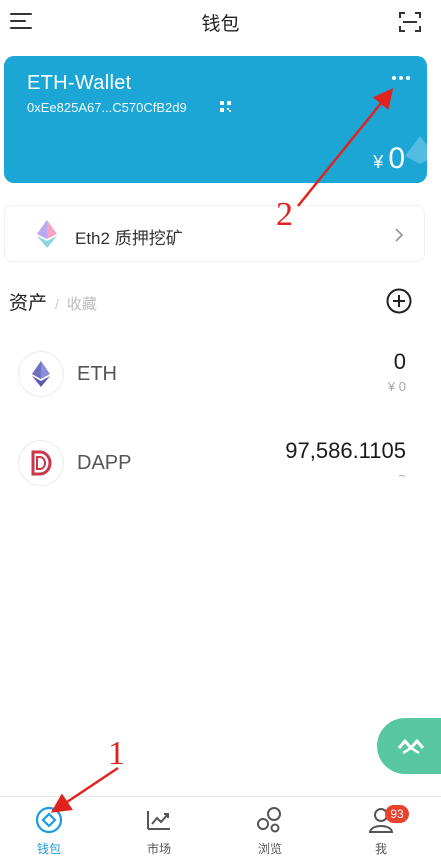 Image resolution: width=441 pixels, height=863 pixels. What do you see at coordinates (381, 833) in the screenshot?
I see `nav-me: 我 93` at bounding box center [381, 833].